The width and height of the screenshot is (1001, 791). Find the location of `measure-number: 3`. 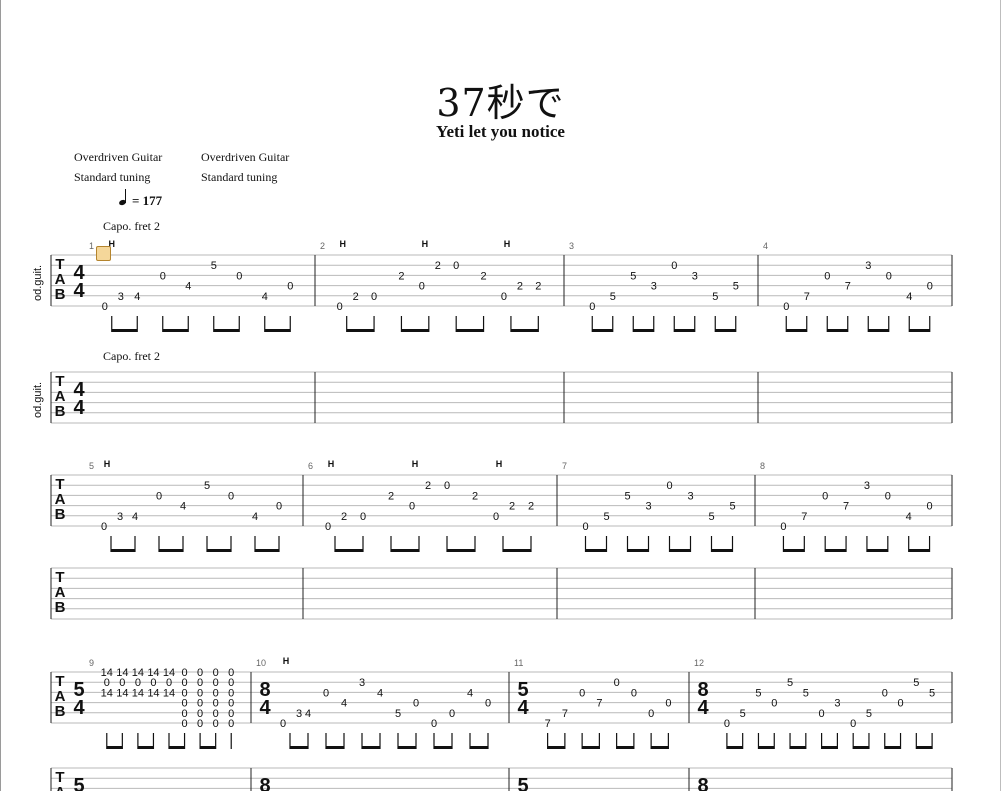

measure-number: 3 is located at coordinates (571, 246).